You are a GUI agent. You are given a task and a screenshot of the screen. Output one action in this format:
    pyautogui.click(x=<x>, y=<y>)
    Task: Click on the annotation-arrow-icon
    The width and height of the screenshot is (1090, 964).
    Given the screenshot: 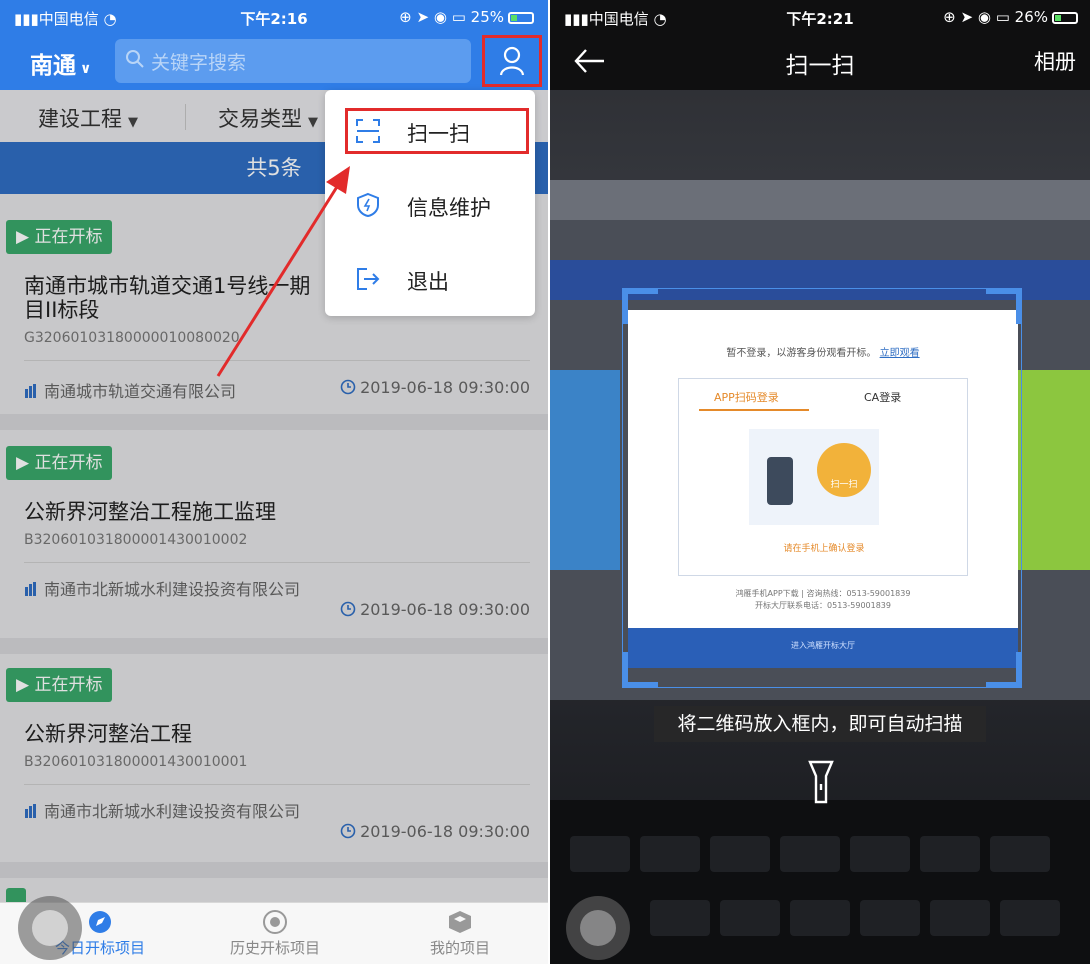 What is the action you would take?
    pyautogui.click(x=283, y=271)
    